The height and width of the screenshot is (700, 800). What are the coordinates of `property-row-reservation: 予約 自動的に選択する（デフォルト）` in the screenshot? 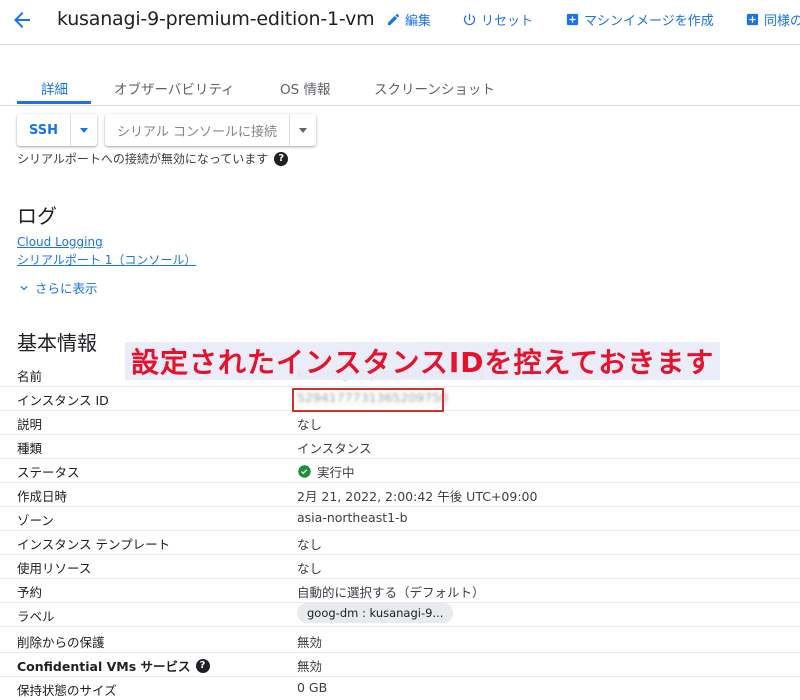 It's located at (400, 590).